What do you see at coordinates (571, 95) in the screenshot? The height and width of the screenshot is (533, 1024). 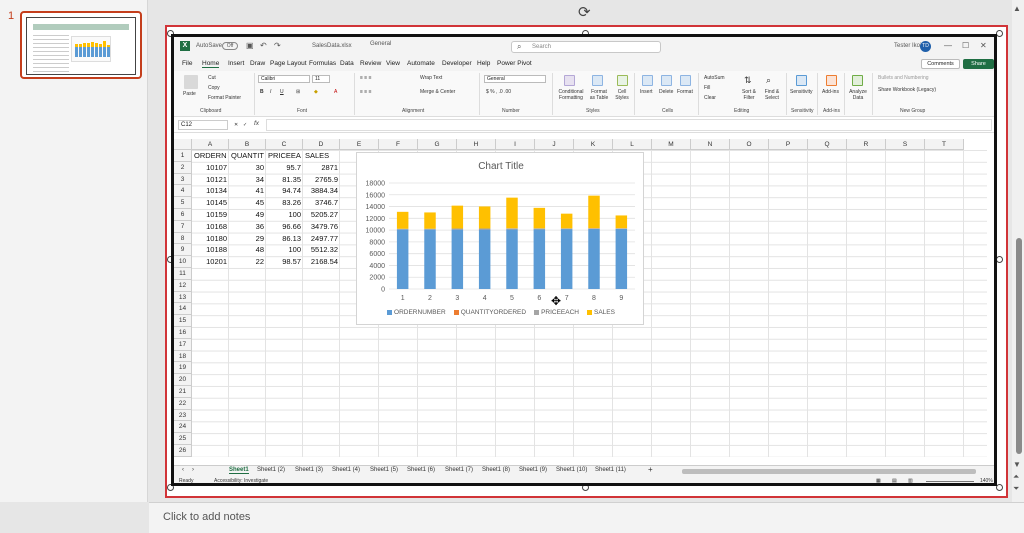 I see `conditional-formatting-button: Conditional Formatting` at bounding box center [571, 95].